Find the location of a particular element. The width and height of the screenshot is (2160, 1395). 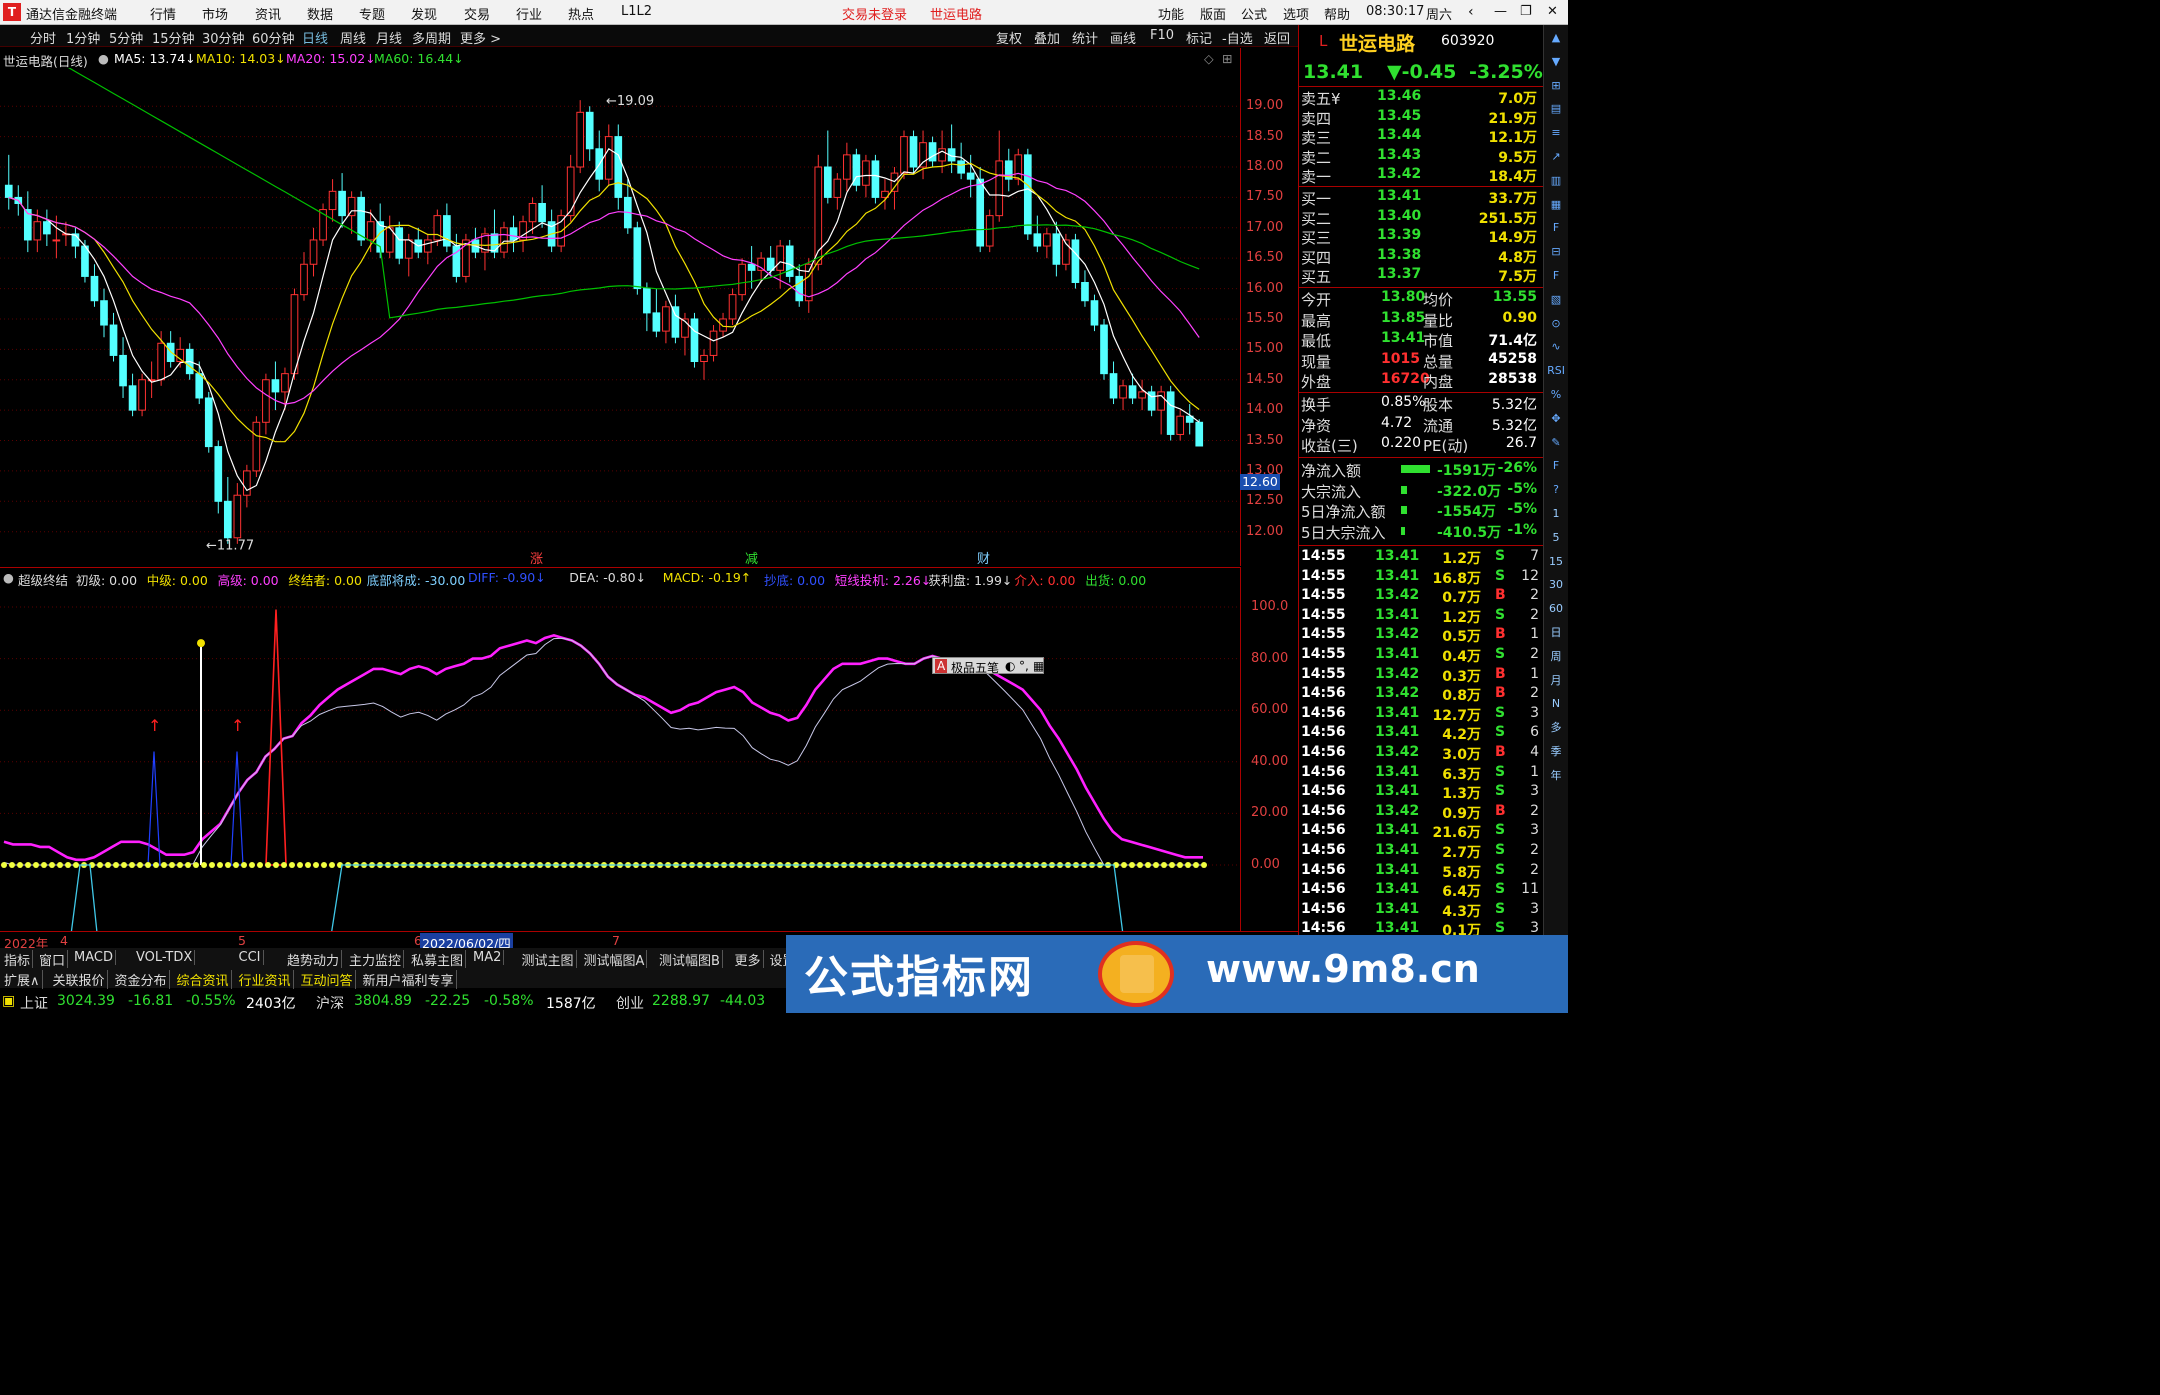

period-tab: 15分钟 is located at coordinates (173, 37).